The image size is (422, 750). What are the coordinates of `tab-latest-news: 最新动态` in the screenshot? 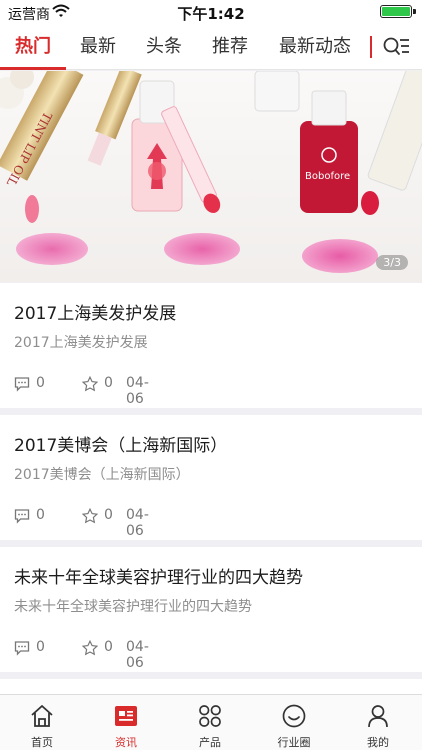 It's located at (315, 47).